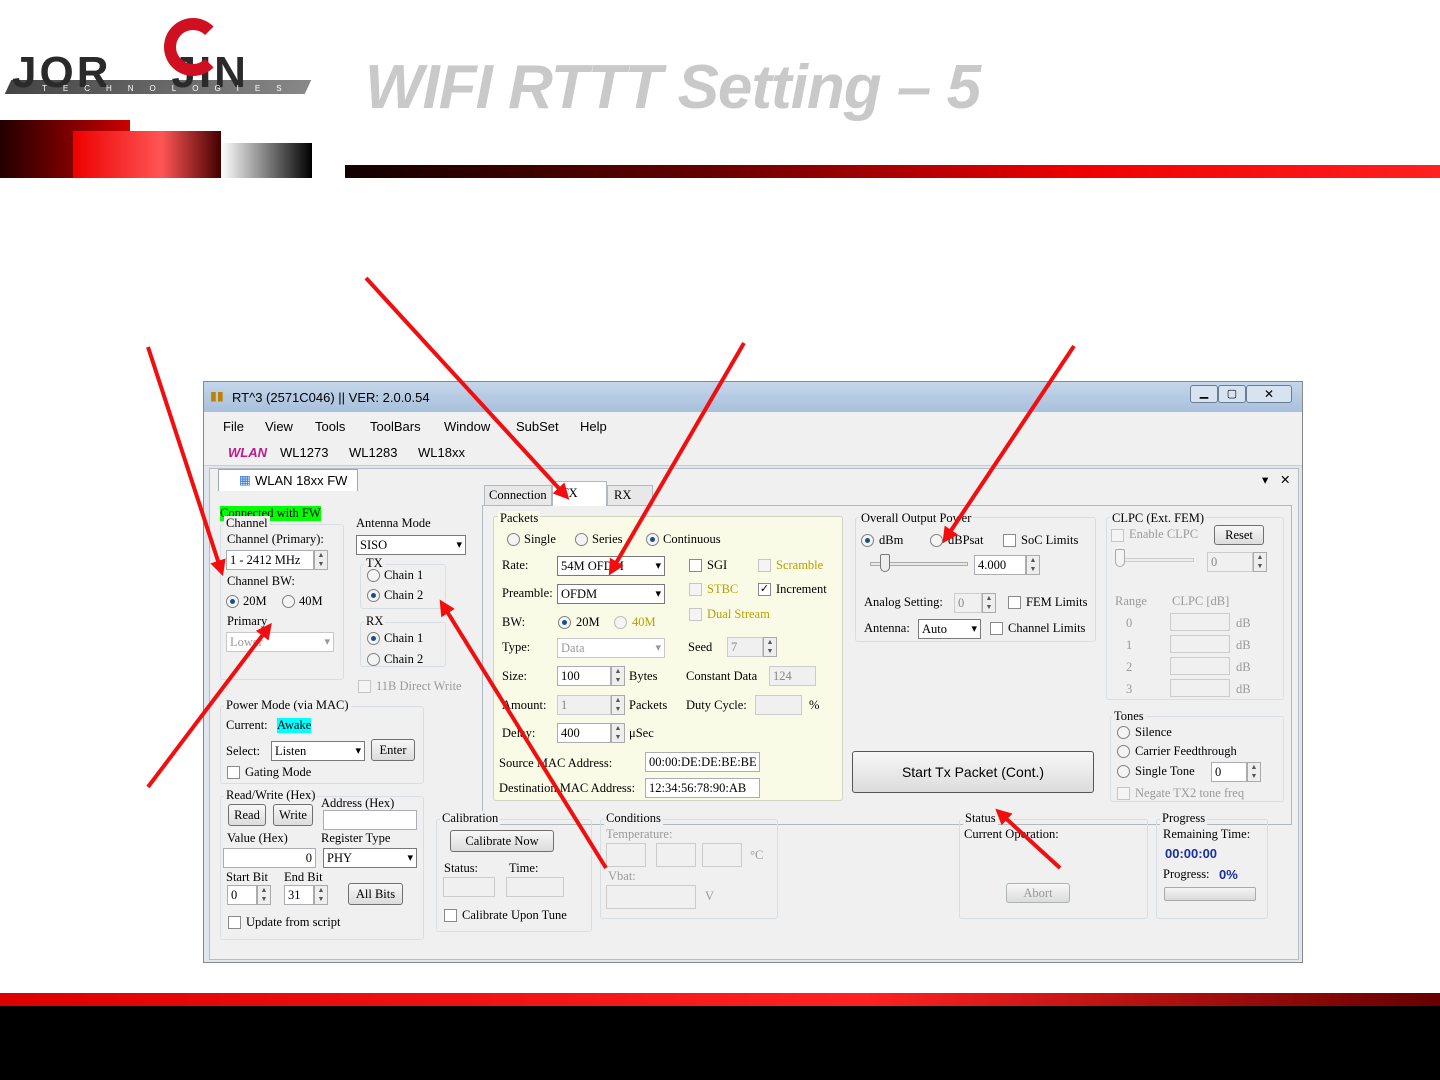 This screenshot has width=1440, height=1080. Describe the element at coordinates (584, 733) in the screenshot. I see `delay-input: 400` at that location.